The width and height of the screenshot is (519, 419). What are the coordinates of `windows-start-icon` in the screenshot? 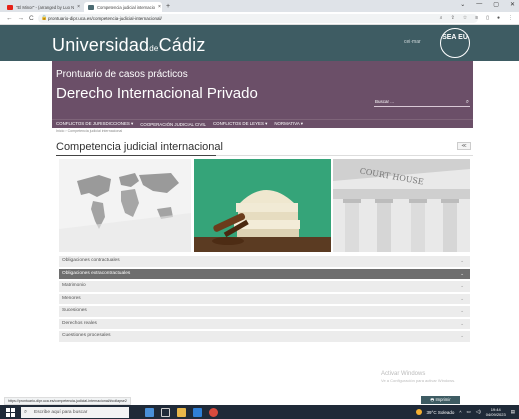 It's located at (10, 412).